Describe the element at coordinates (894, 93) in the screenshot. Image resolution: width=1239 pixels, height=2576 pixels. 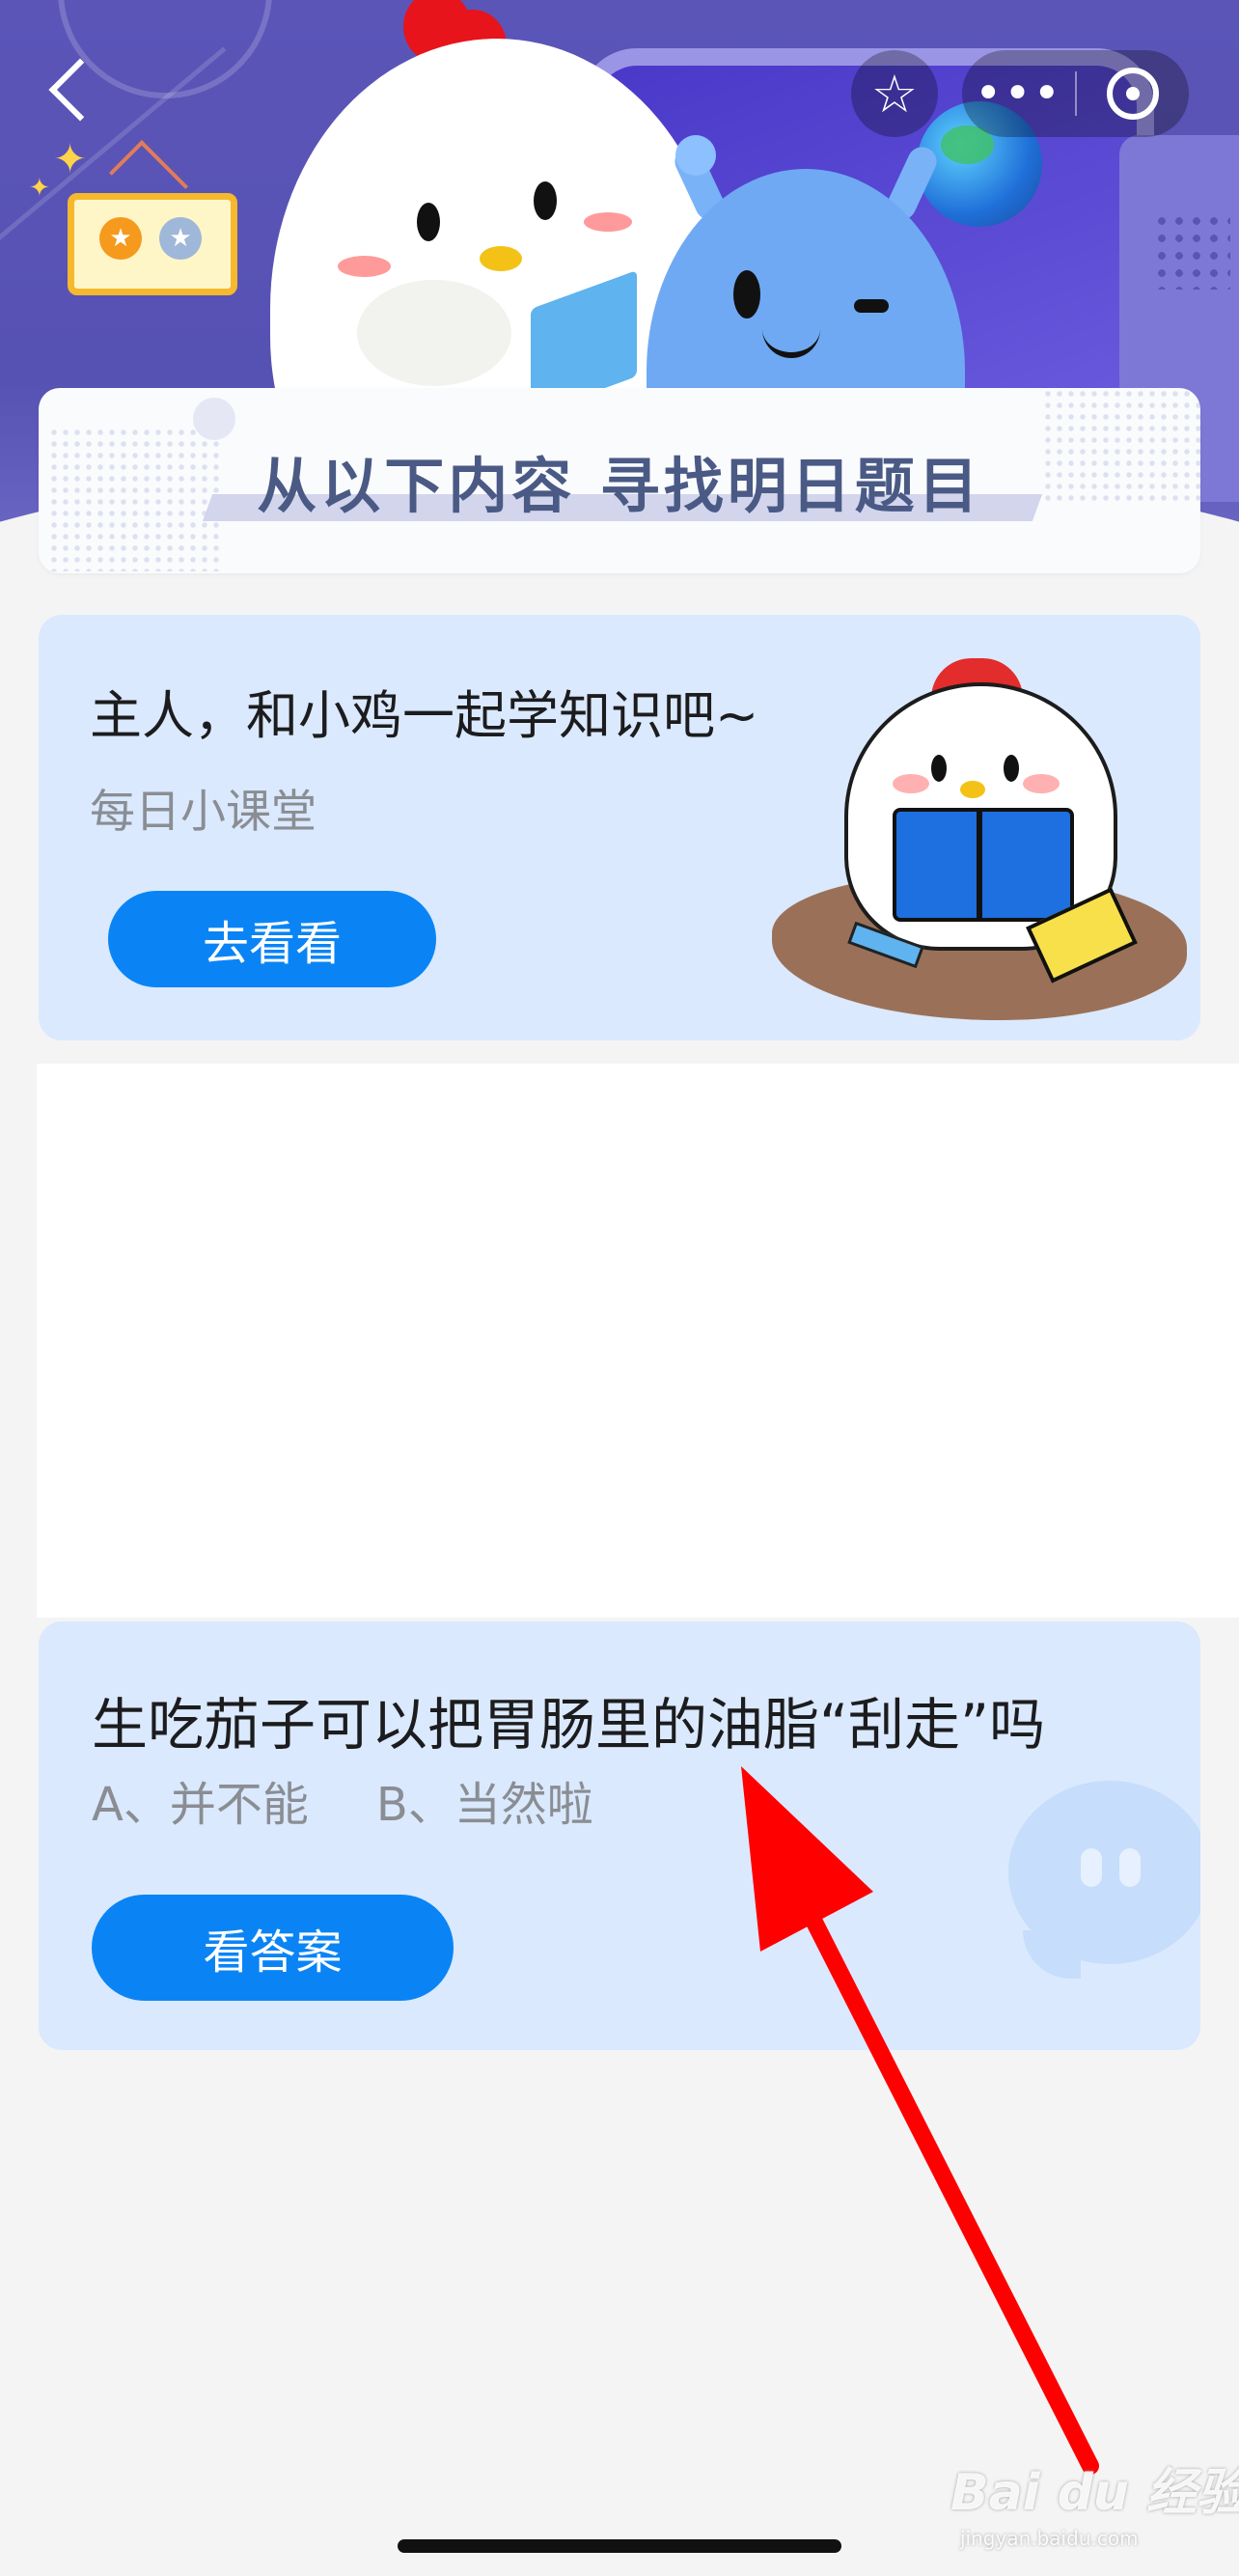
I see `star-icon: ☆` at that location.